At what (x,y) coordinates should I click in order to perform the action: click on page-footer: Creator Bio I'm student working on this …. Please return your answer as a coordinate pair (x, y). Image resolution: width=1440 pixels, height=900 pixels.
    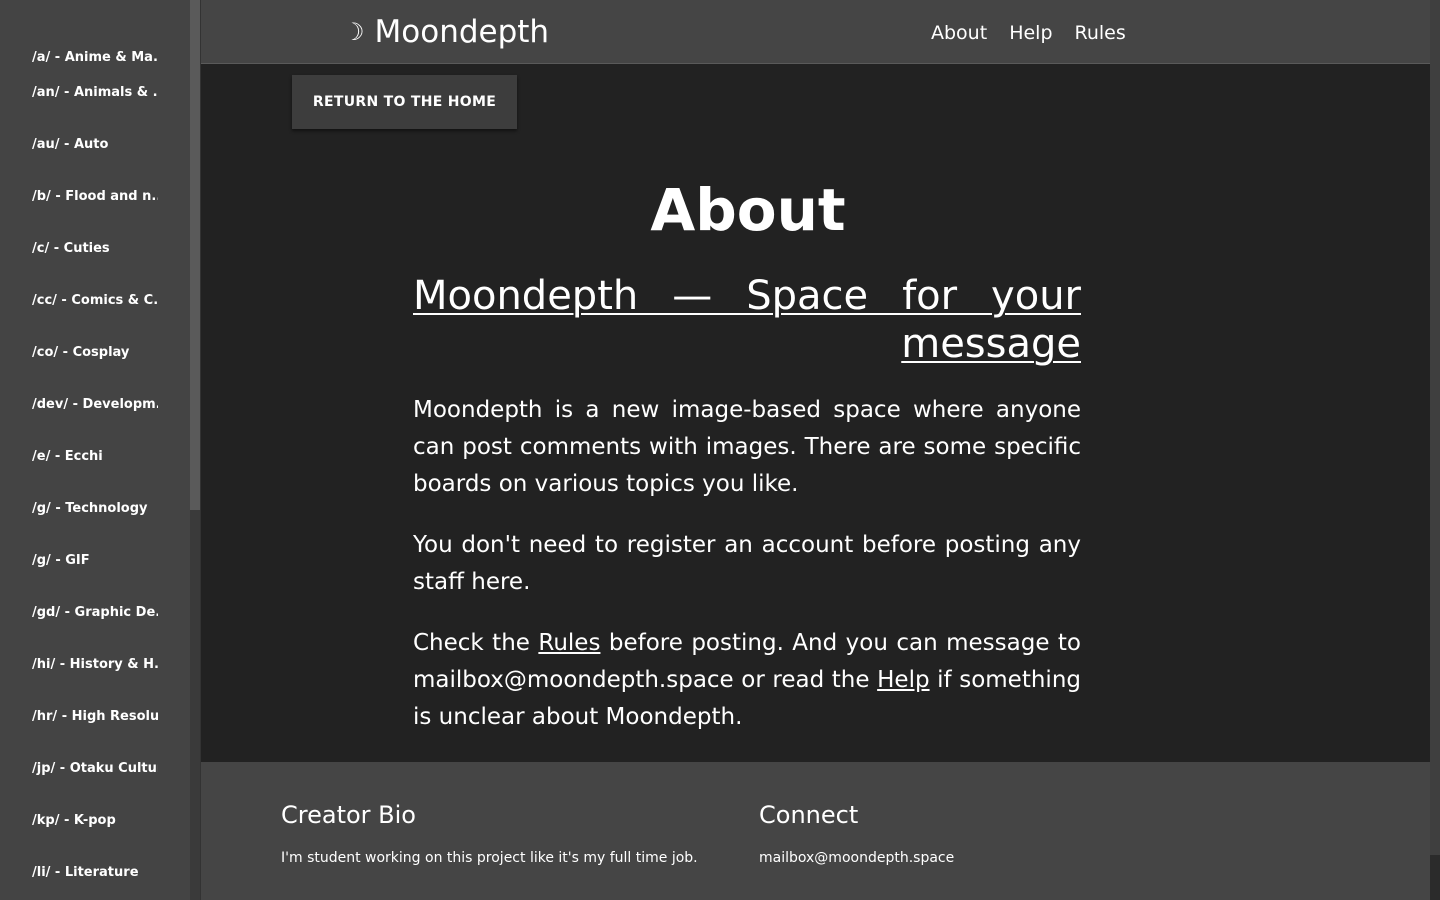
    Looking at the image, I should click on (815, 831).